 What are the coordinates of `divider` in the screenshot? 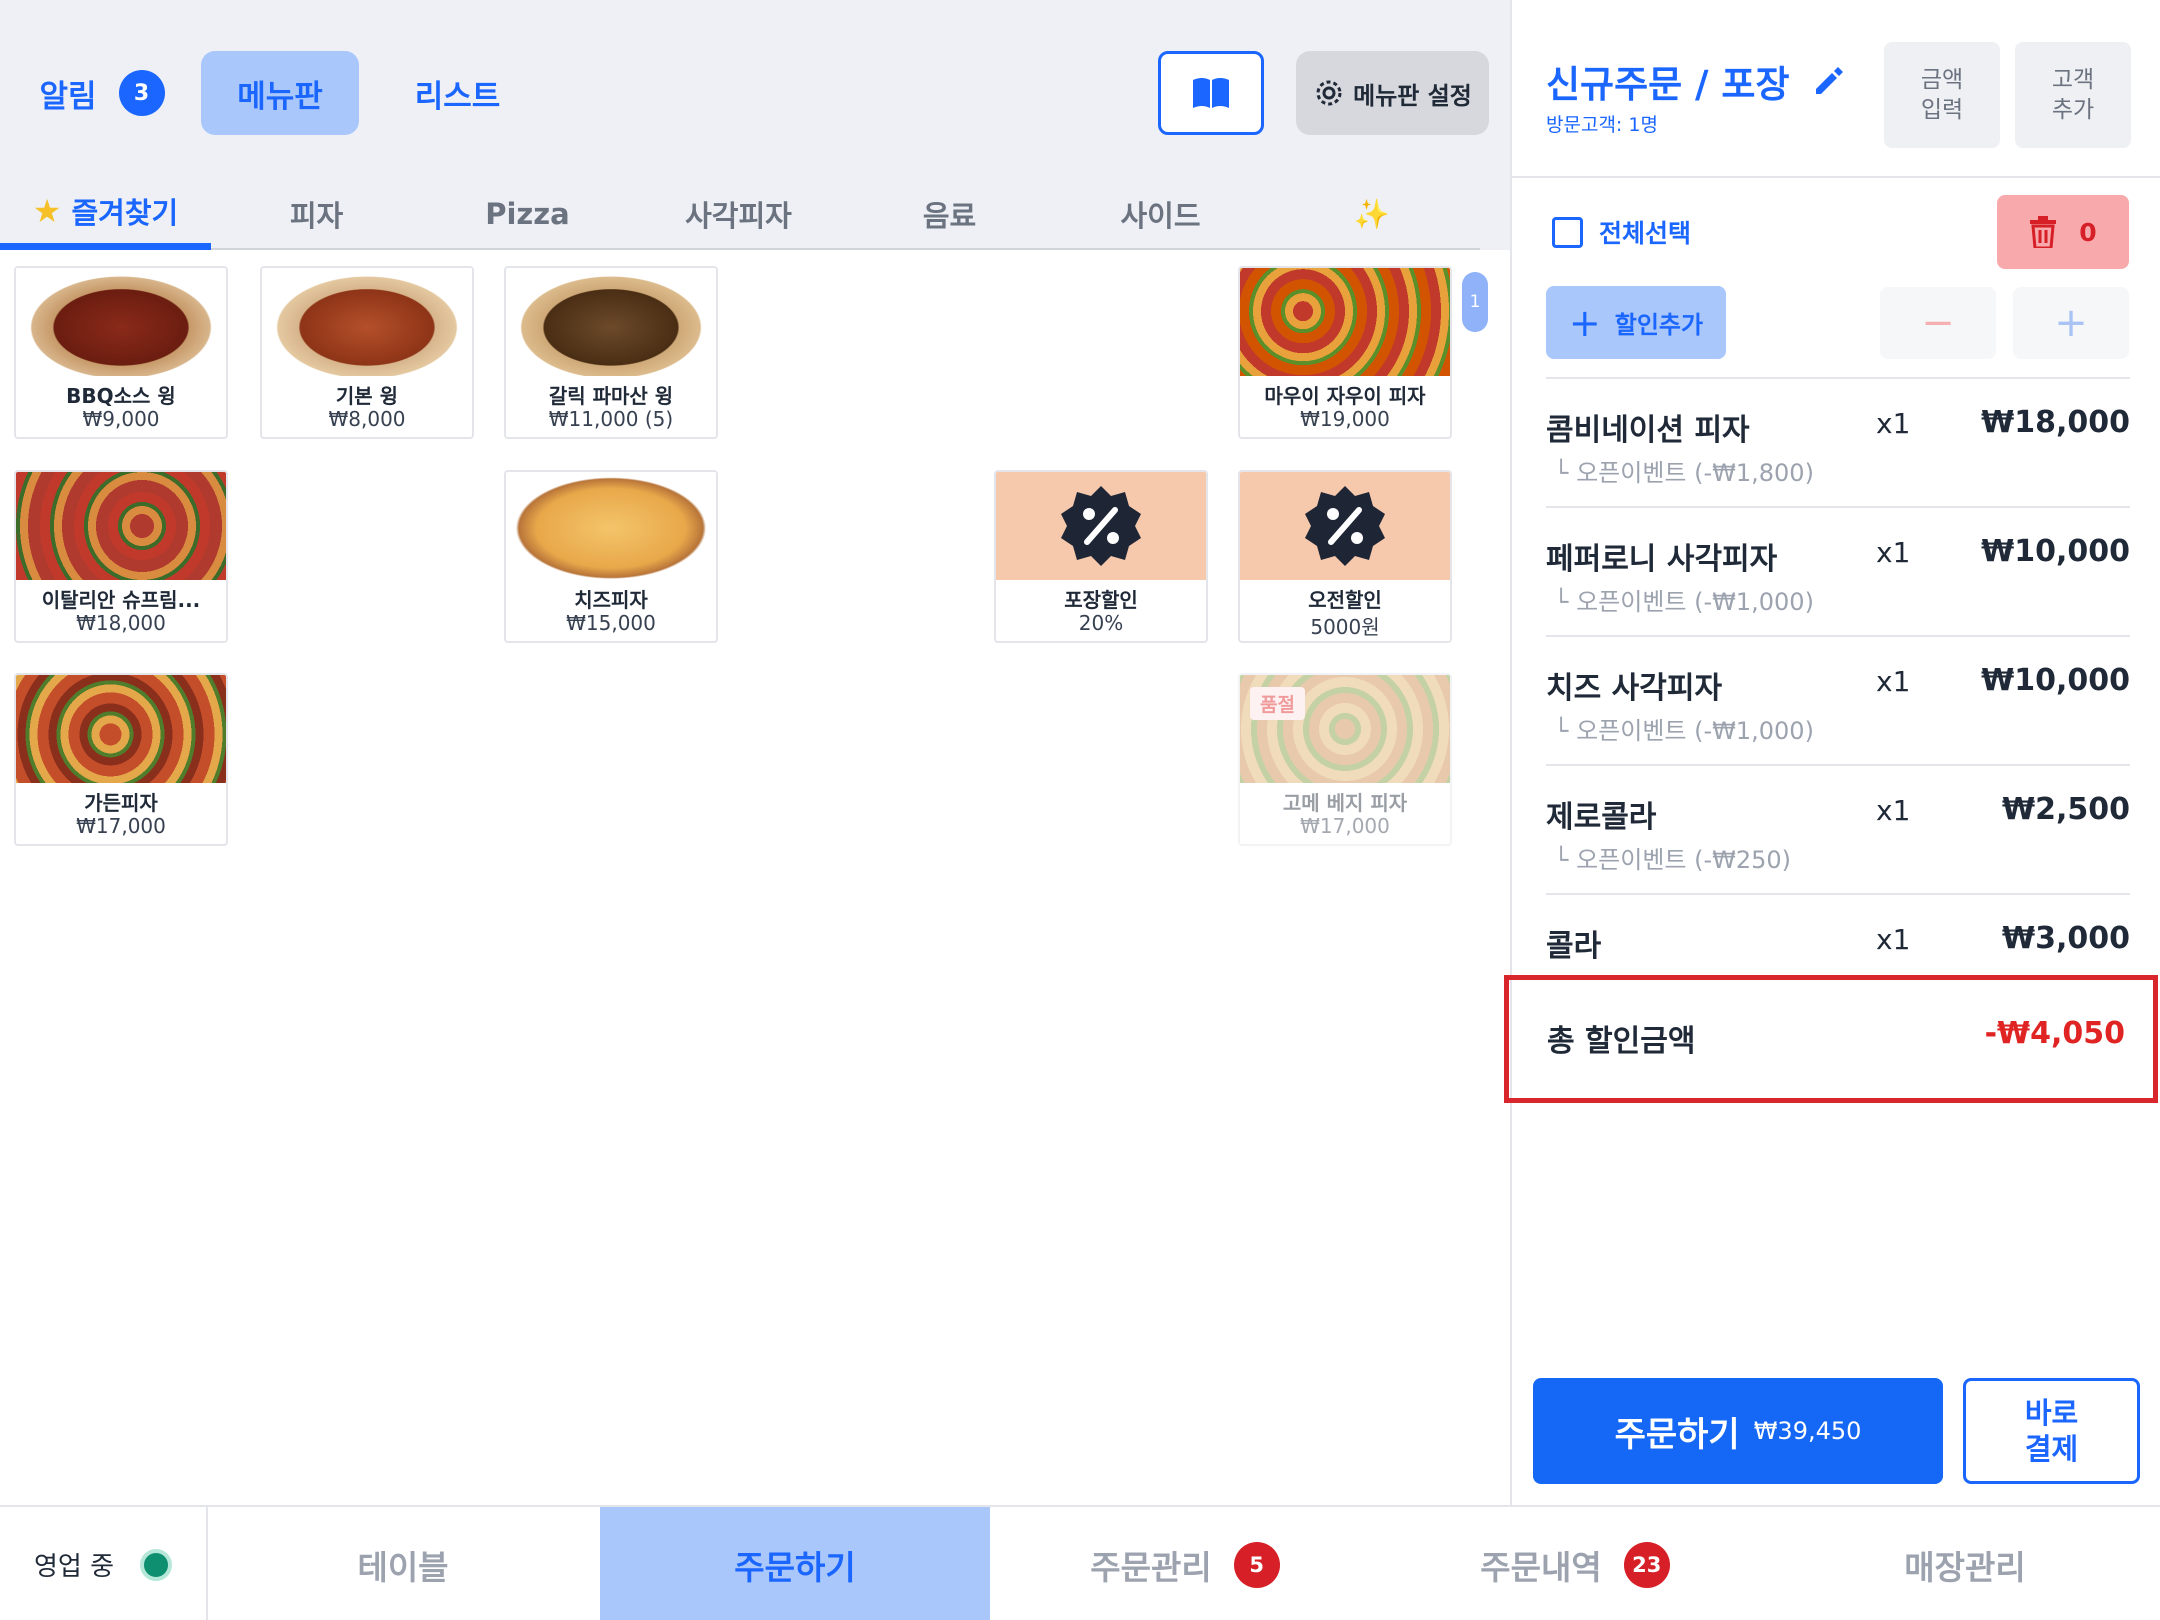 It's located at (1836, 177).